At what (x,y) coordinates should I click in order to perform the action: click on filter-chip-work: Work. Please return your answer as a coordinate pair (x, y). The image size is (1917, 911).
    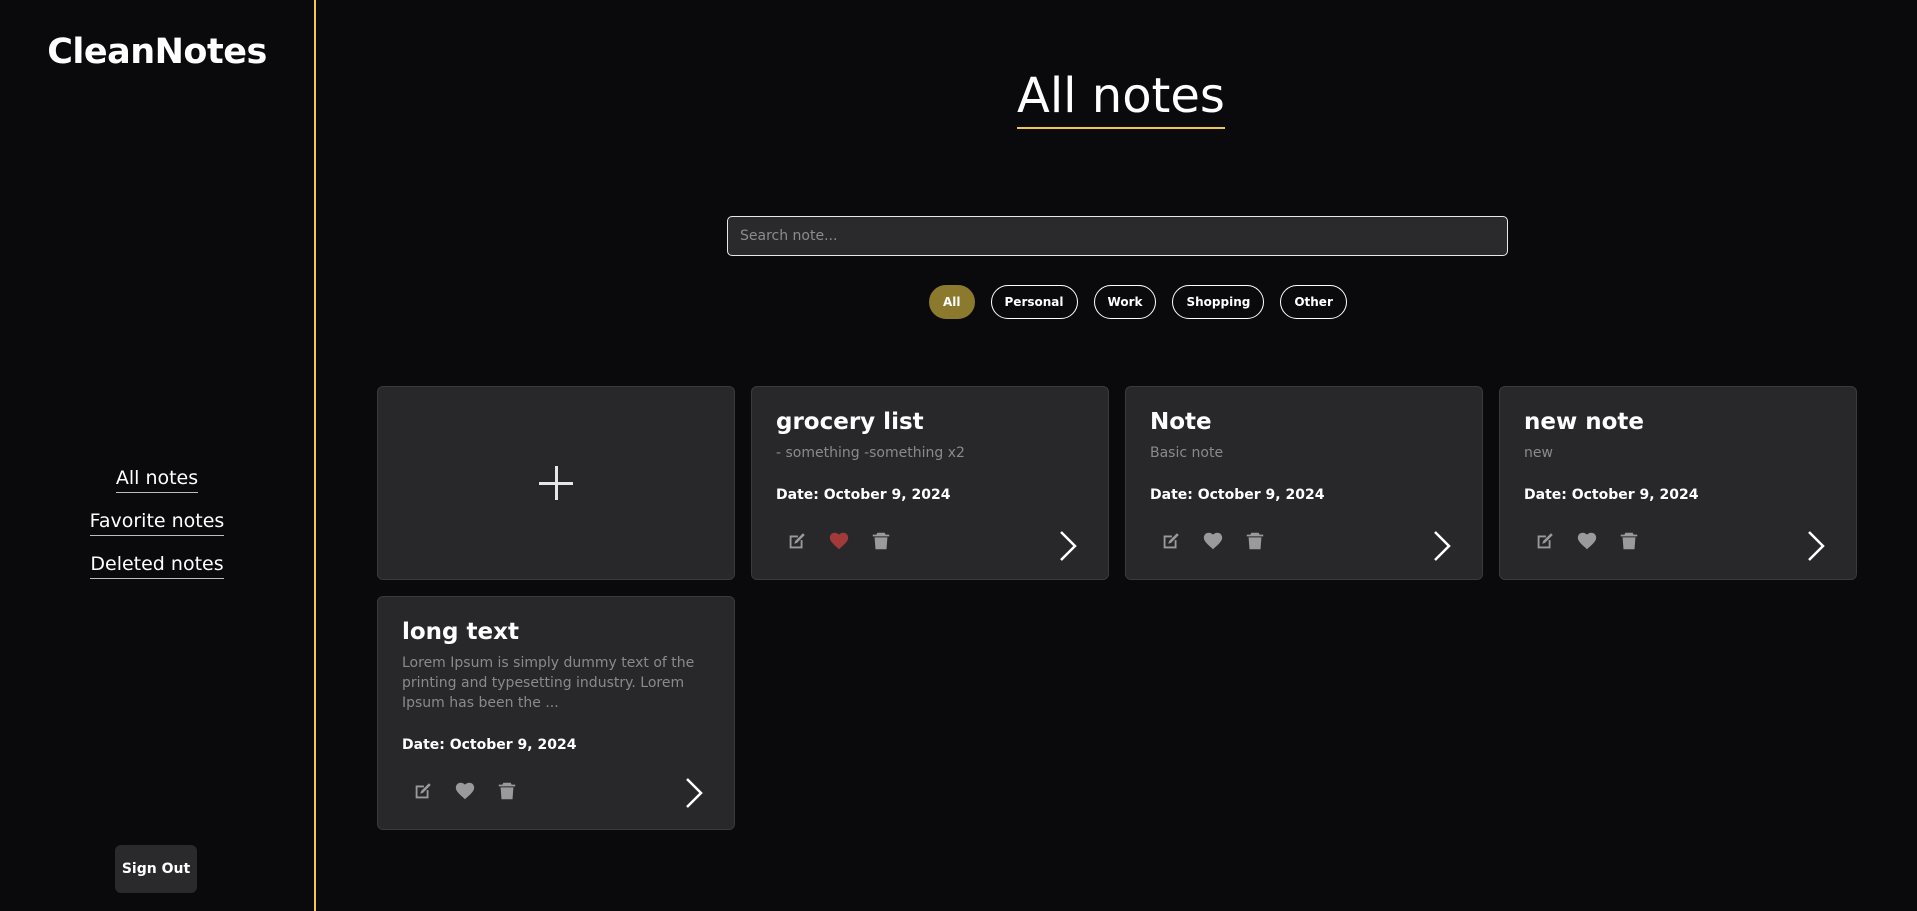
    Looking at the image, I should click on (1125, 302).